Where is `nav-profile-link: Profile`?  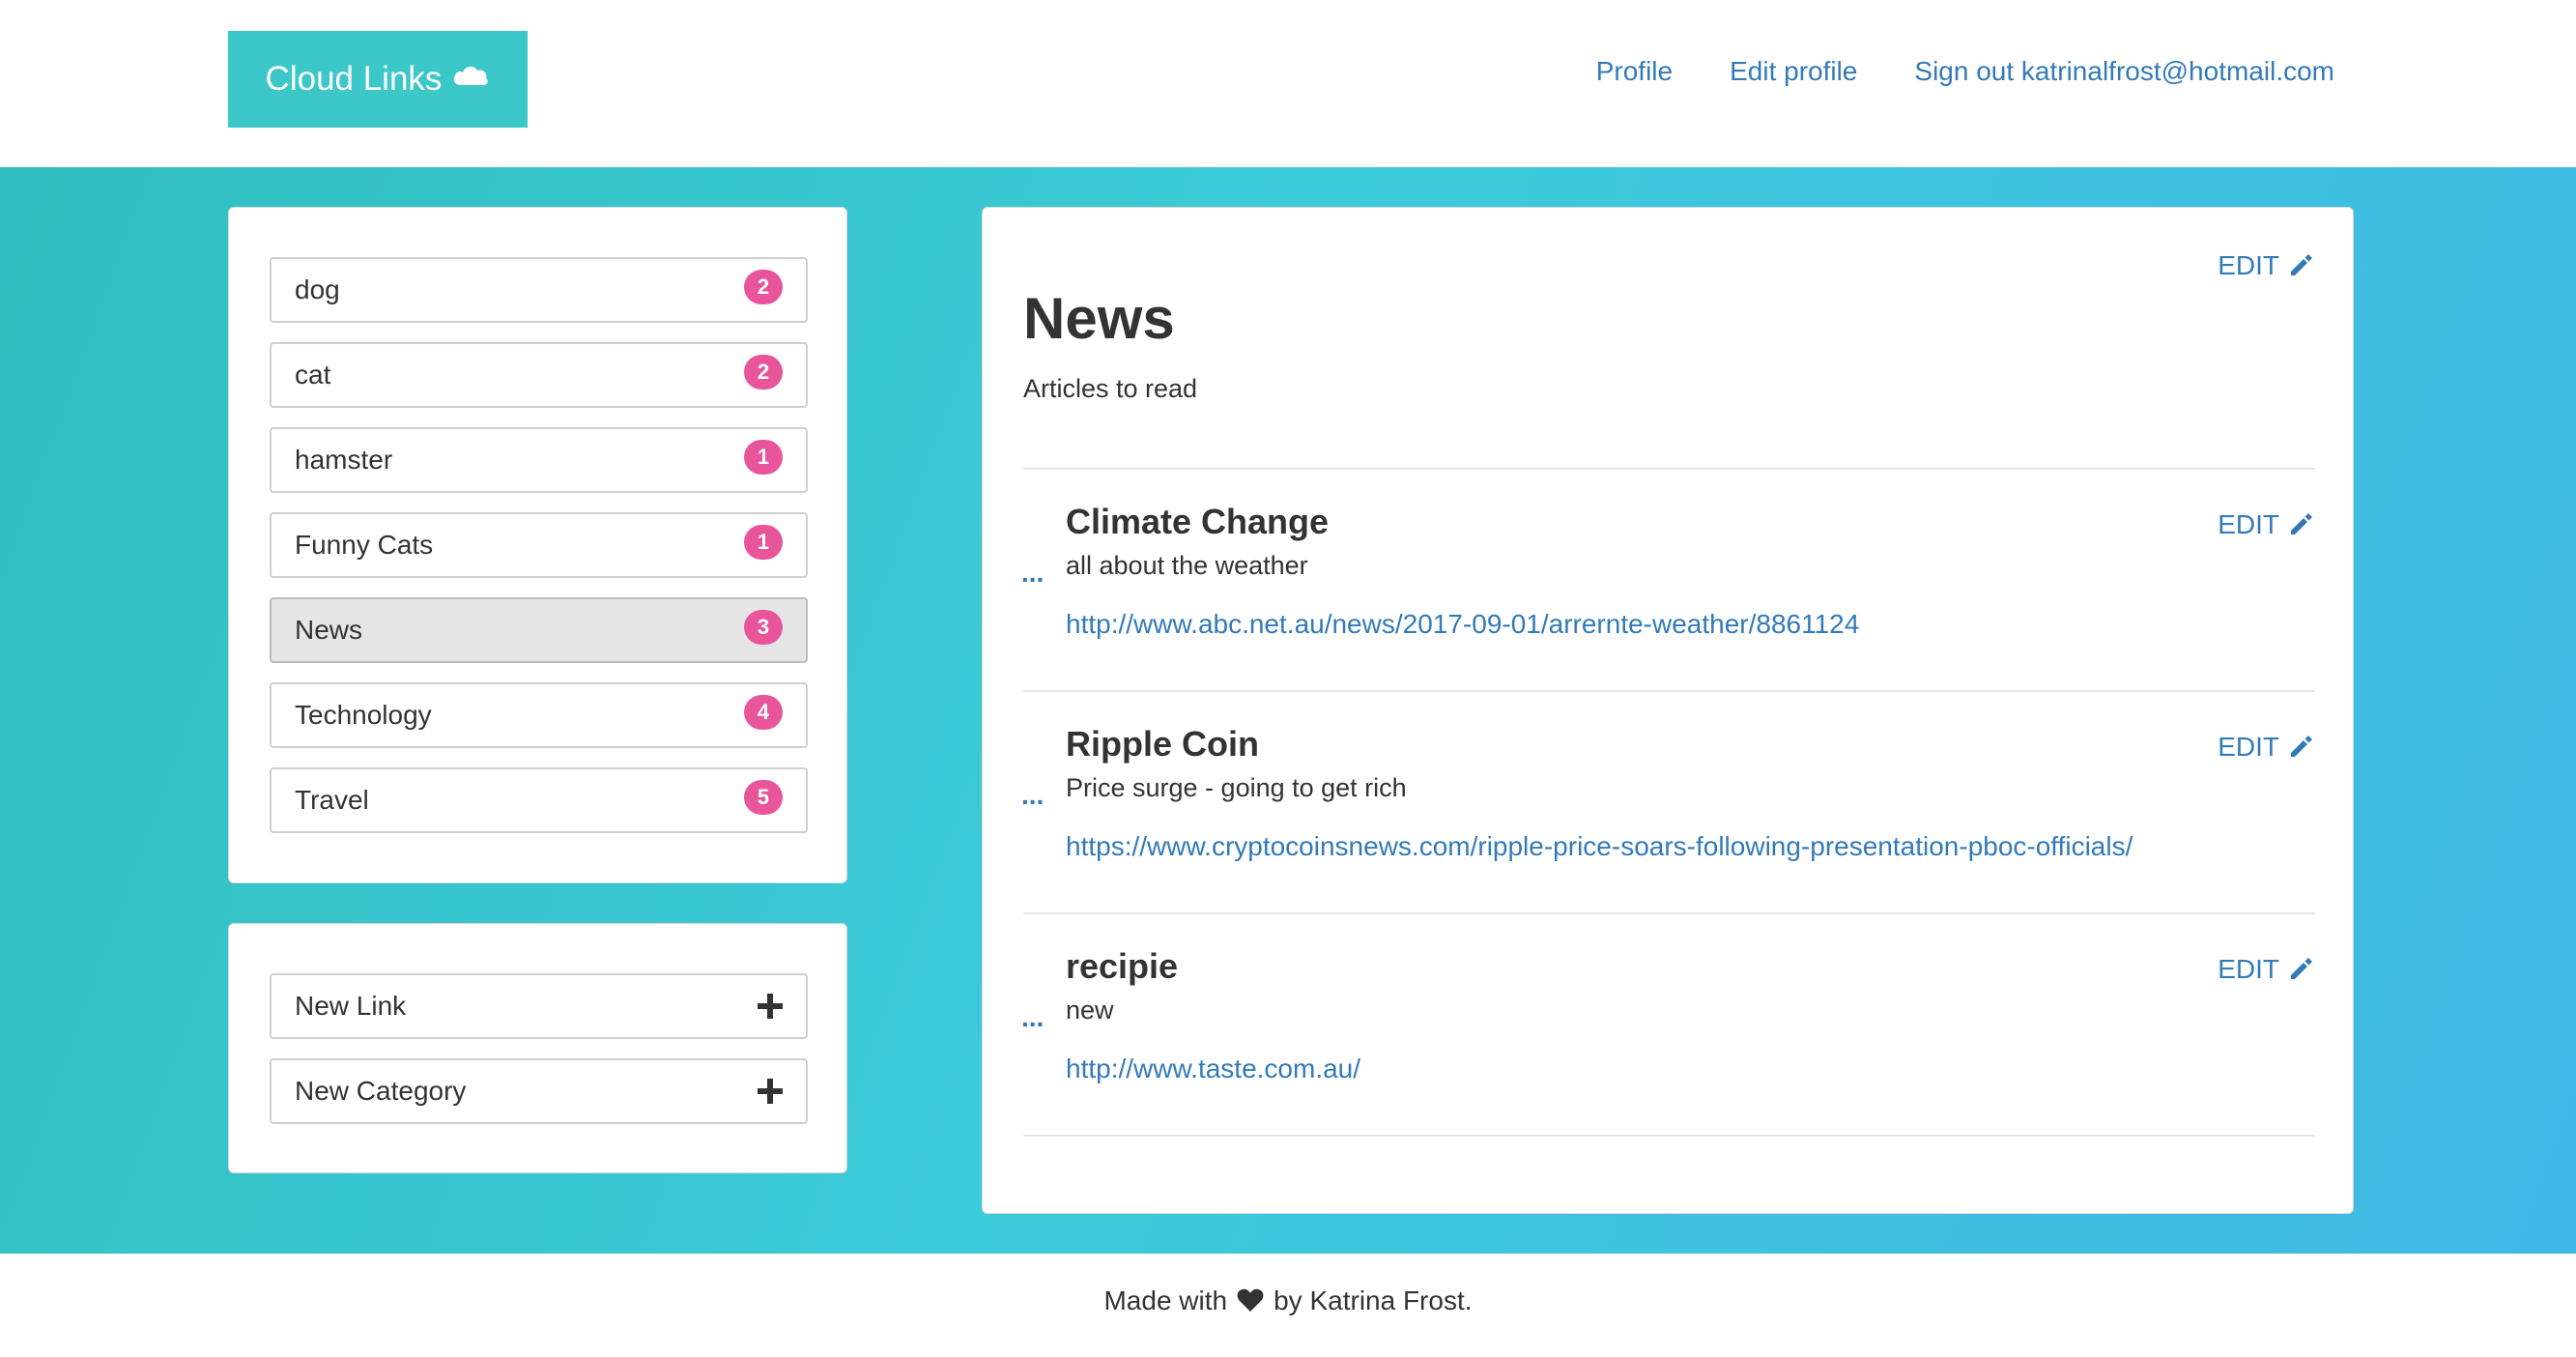 nav-profile-link: Profile is located at coordinates (1635, 71).